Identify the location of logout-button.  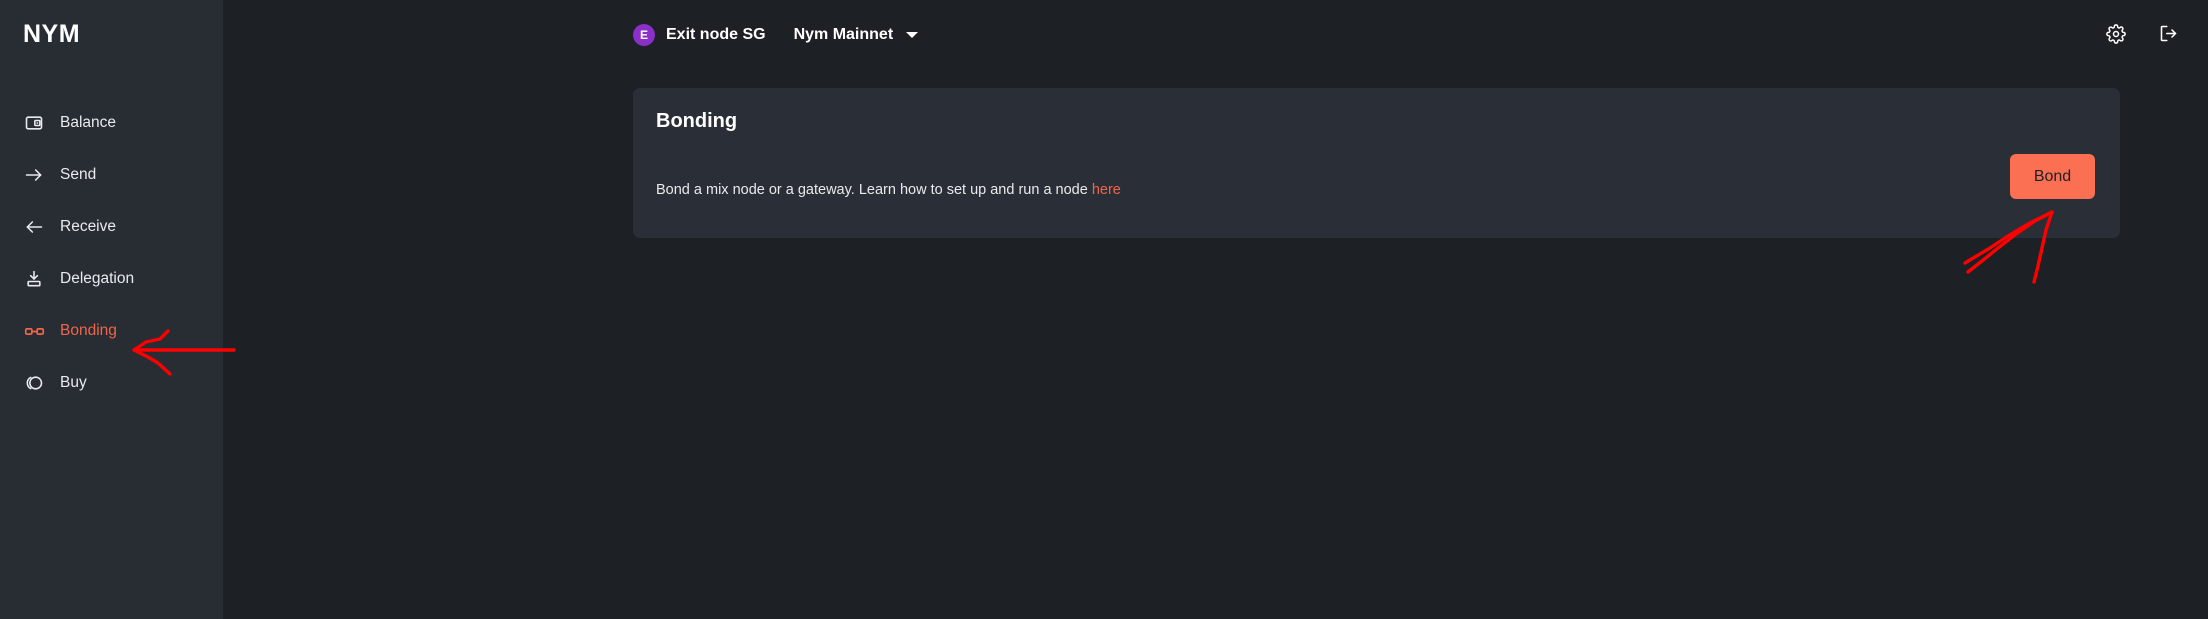
(2168, 35).